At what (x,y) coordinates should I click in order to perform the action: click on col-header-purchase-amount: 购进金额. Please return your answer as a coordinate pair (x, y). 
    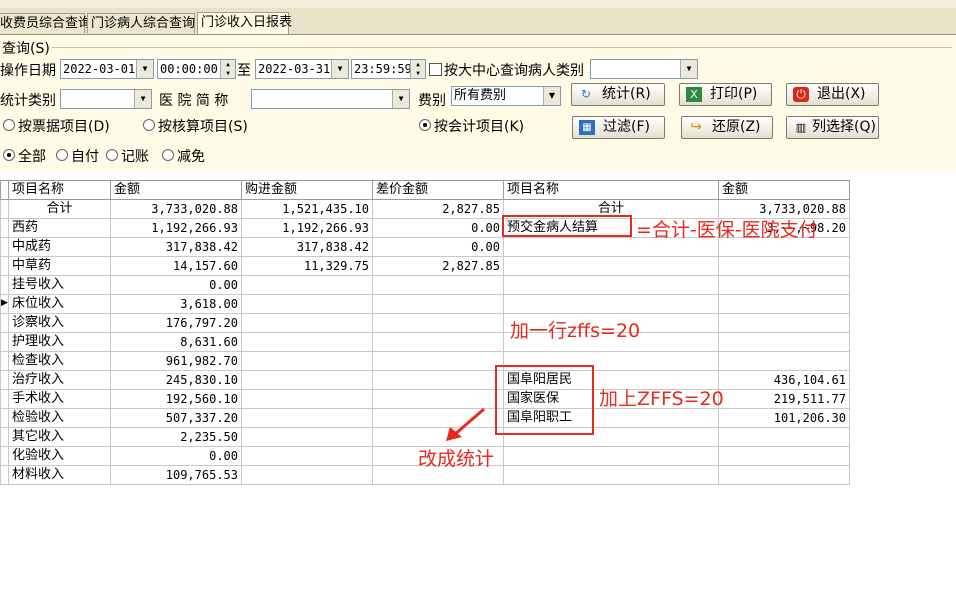
    Looking at the image, I should click on (307, 190).